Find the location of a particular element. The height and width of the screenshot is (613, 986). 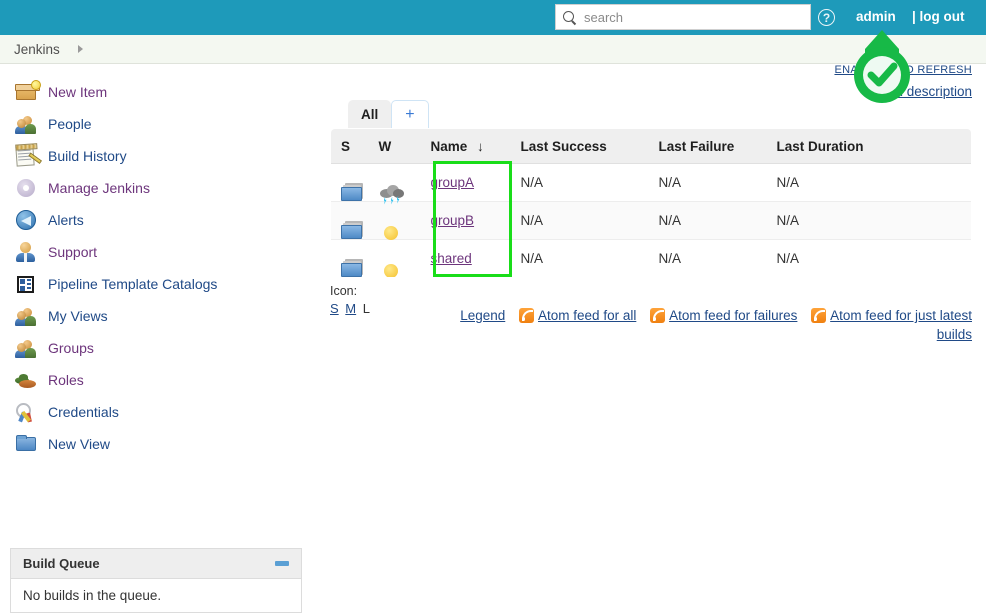

logout-link: | log out is located at coordinates (938, 16).